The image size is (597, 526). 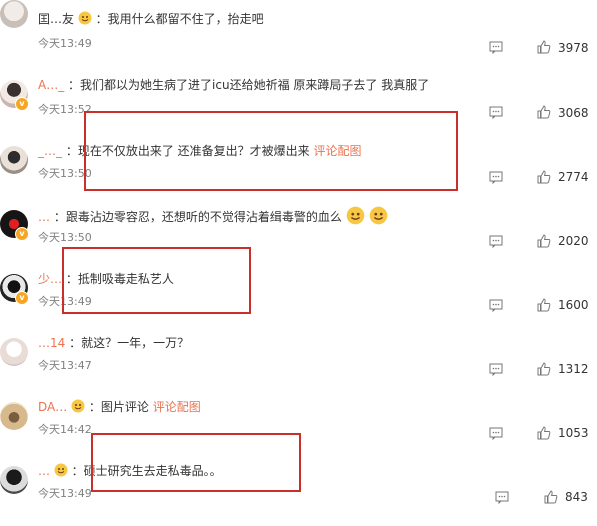 I want to click on comment-text: ：图片评论, so click(x=118, y=407).